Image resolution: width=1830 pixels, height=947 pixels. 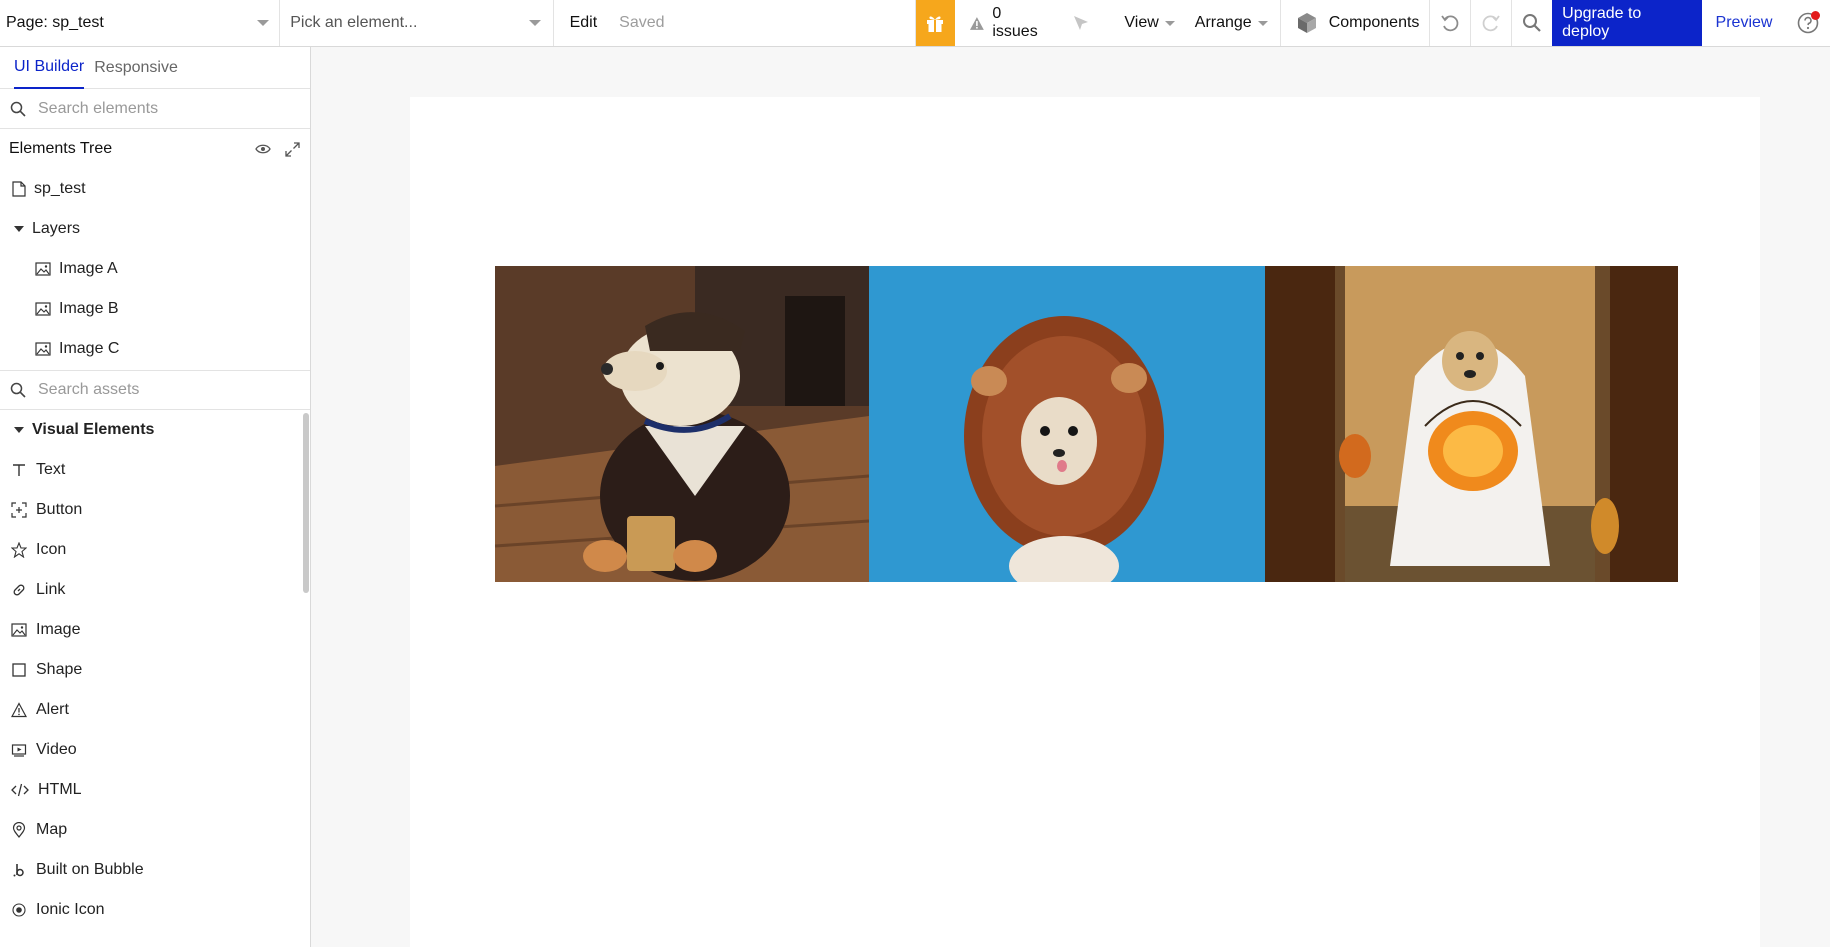 I want to click on code-icon, so click(x=20, y=790).